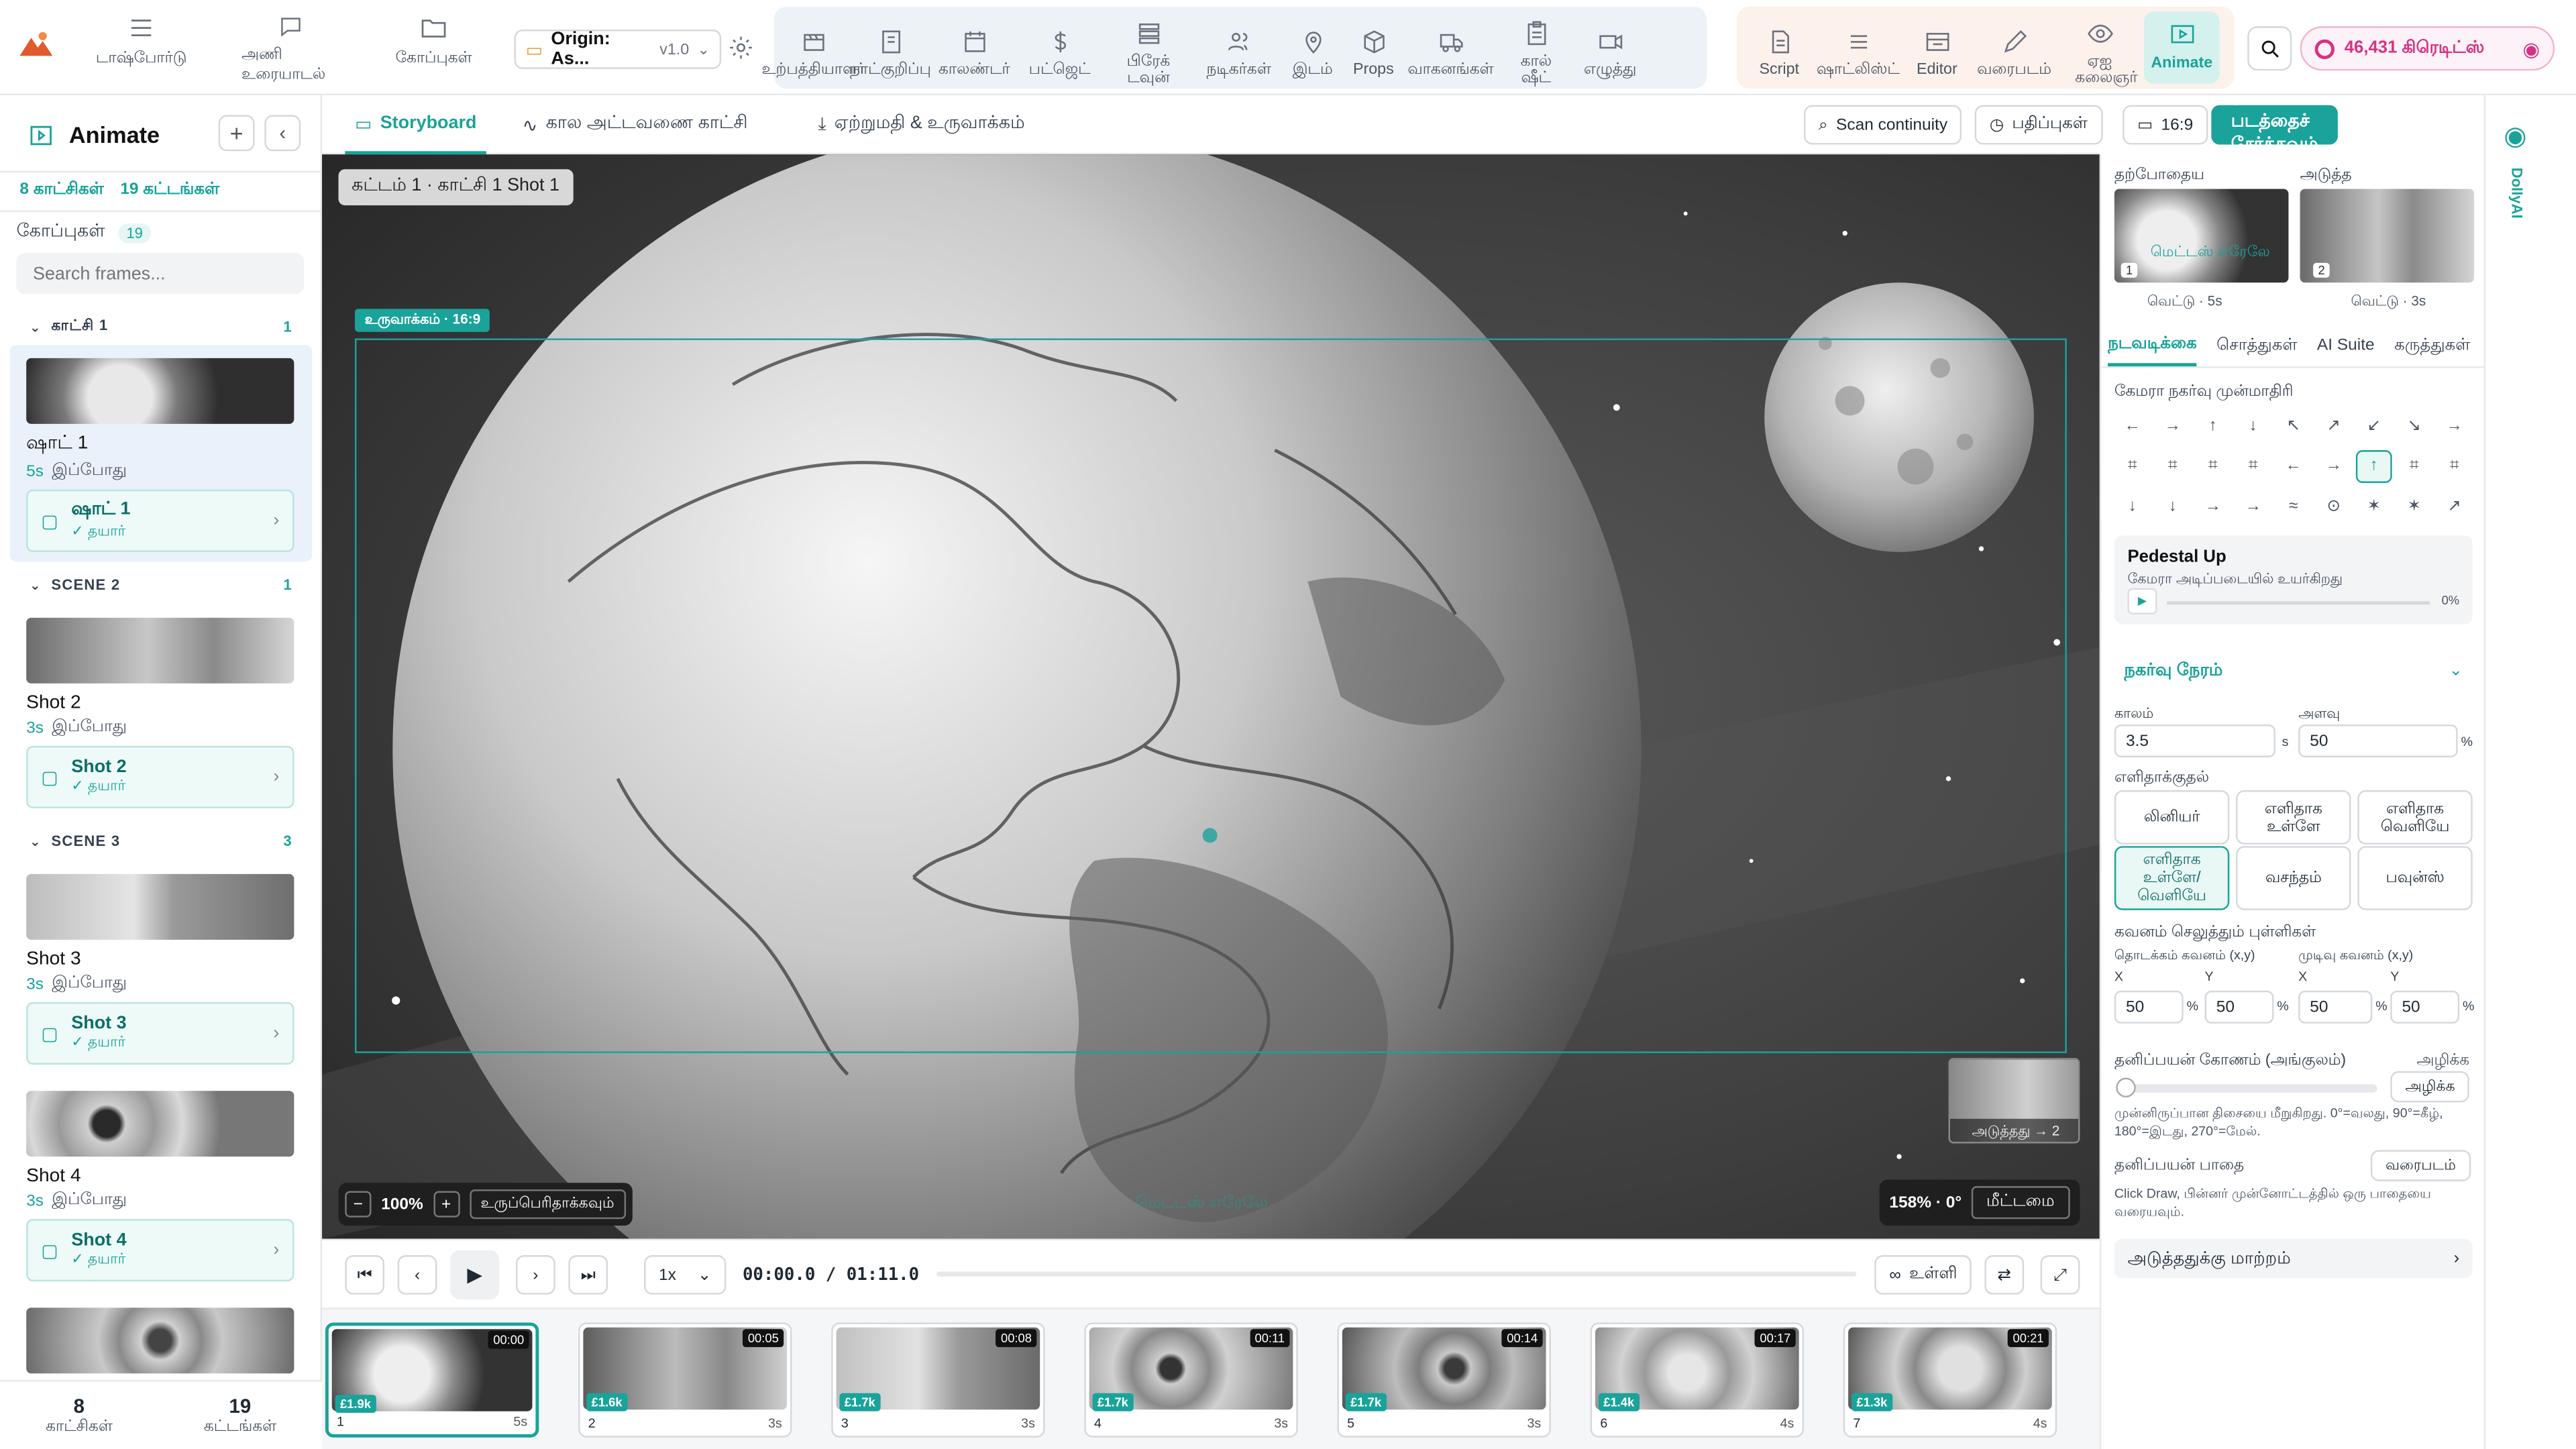 The height and width of the screenshot is (1449, 2576). What do you see at coordinates (938, 1380) in the screenshot?
I see `film-frame: 00:08 £1.7k 3 3s` at bounding box center [938, 1380].